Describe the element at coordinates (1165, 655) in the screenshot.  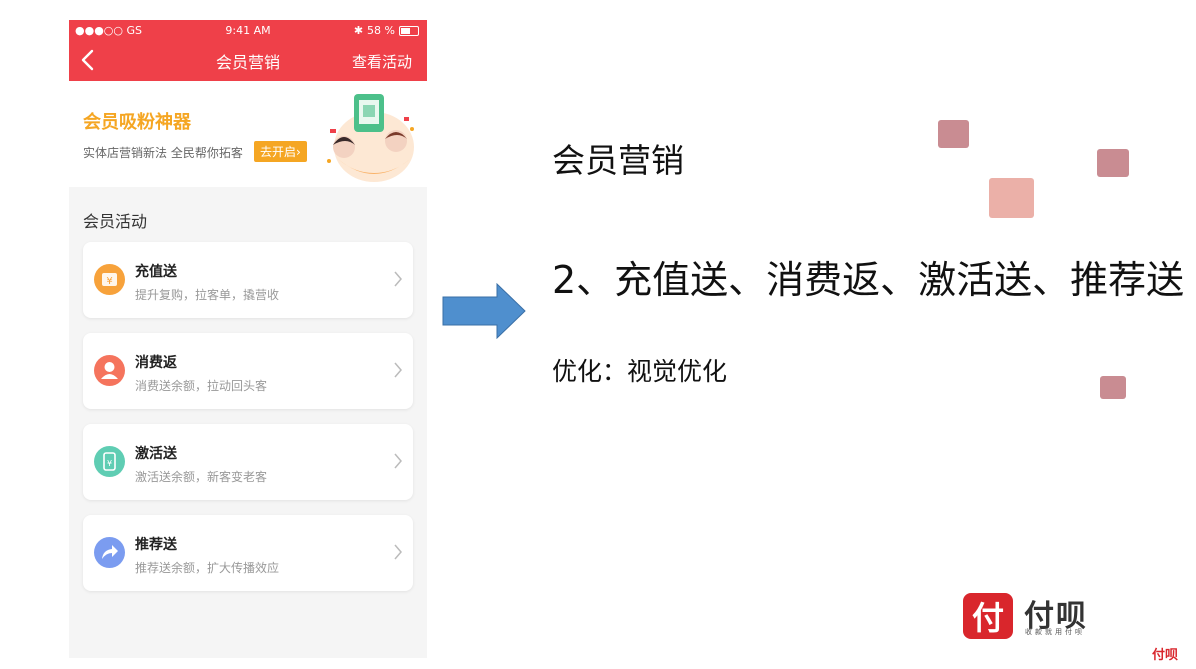
I see `corner-watermark: 付呗` at that location.